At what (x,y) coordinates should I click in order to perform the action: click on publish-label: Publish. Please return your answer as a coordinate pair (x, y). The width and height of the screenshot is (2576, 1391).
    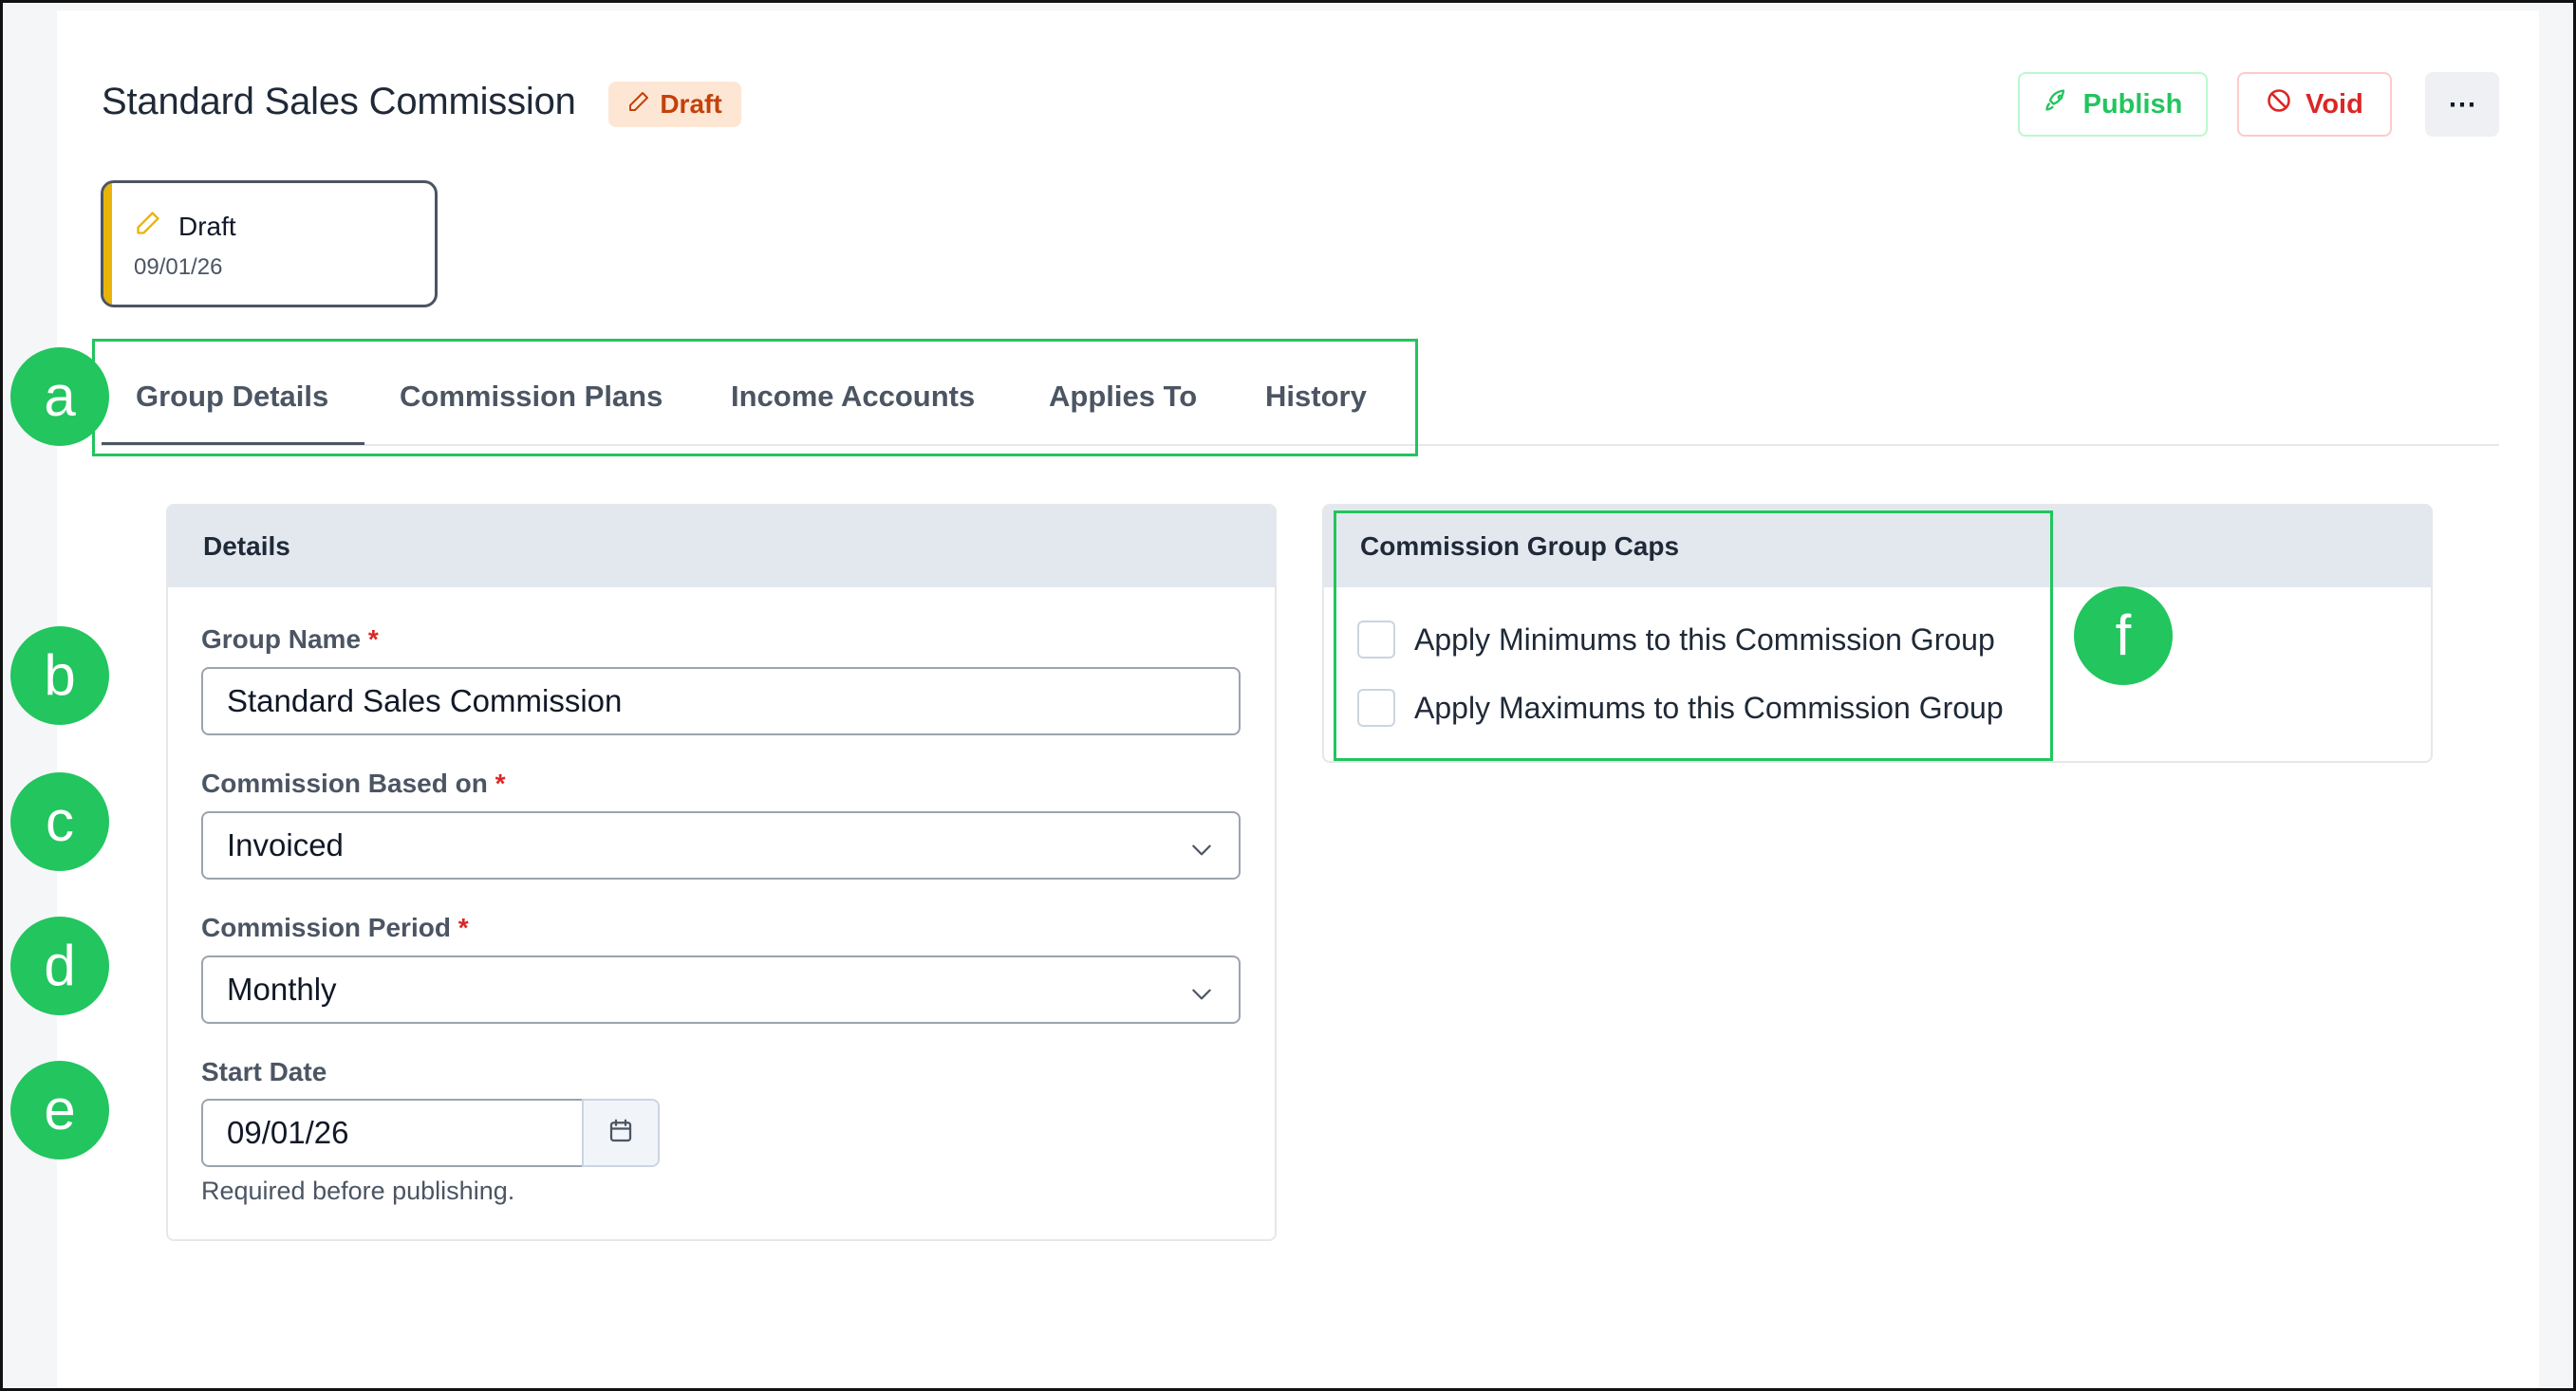
    Looking at the image, I should click on (2132, 104).